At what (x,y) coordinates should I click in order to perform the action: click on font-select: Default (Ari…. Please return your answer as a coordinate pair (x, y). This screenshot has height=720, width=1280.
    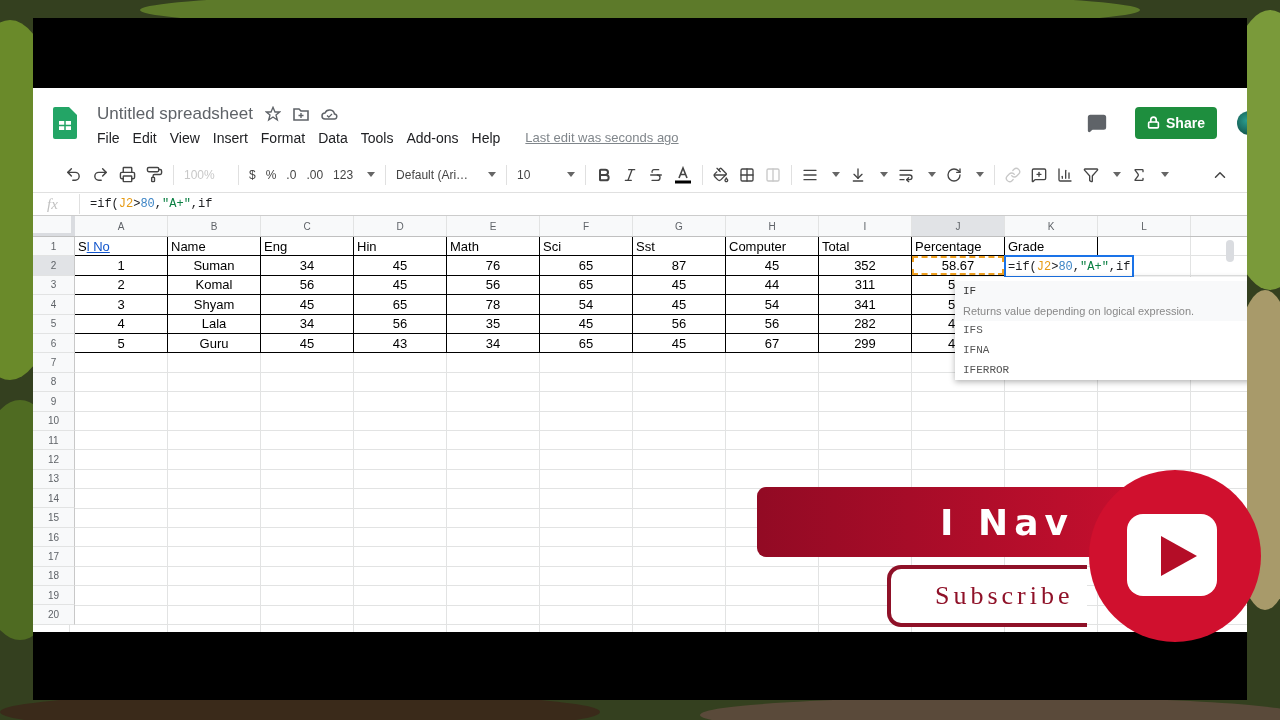
    Looking at the image, I should click on (435, 174).